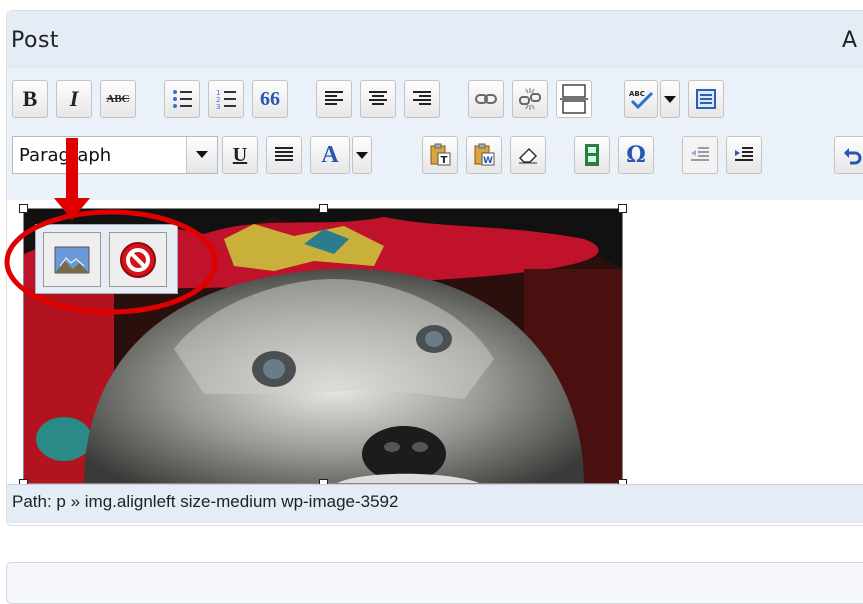 The image size is (863, 604). What do you see at coordinates (72, 169) in the screenshot?
I see `annotation-arrow-shaft` at bounding box center [72, 169].